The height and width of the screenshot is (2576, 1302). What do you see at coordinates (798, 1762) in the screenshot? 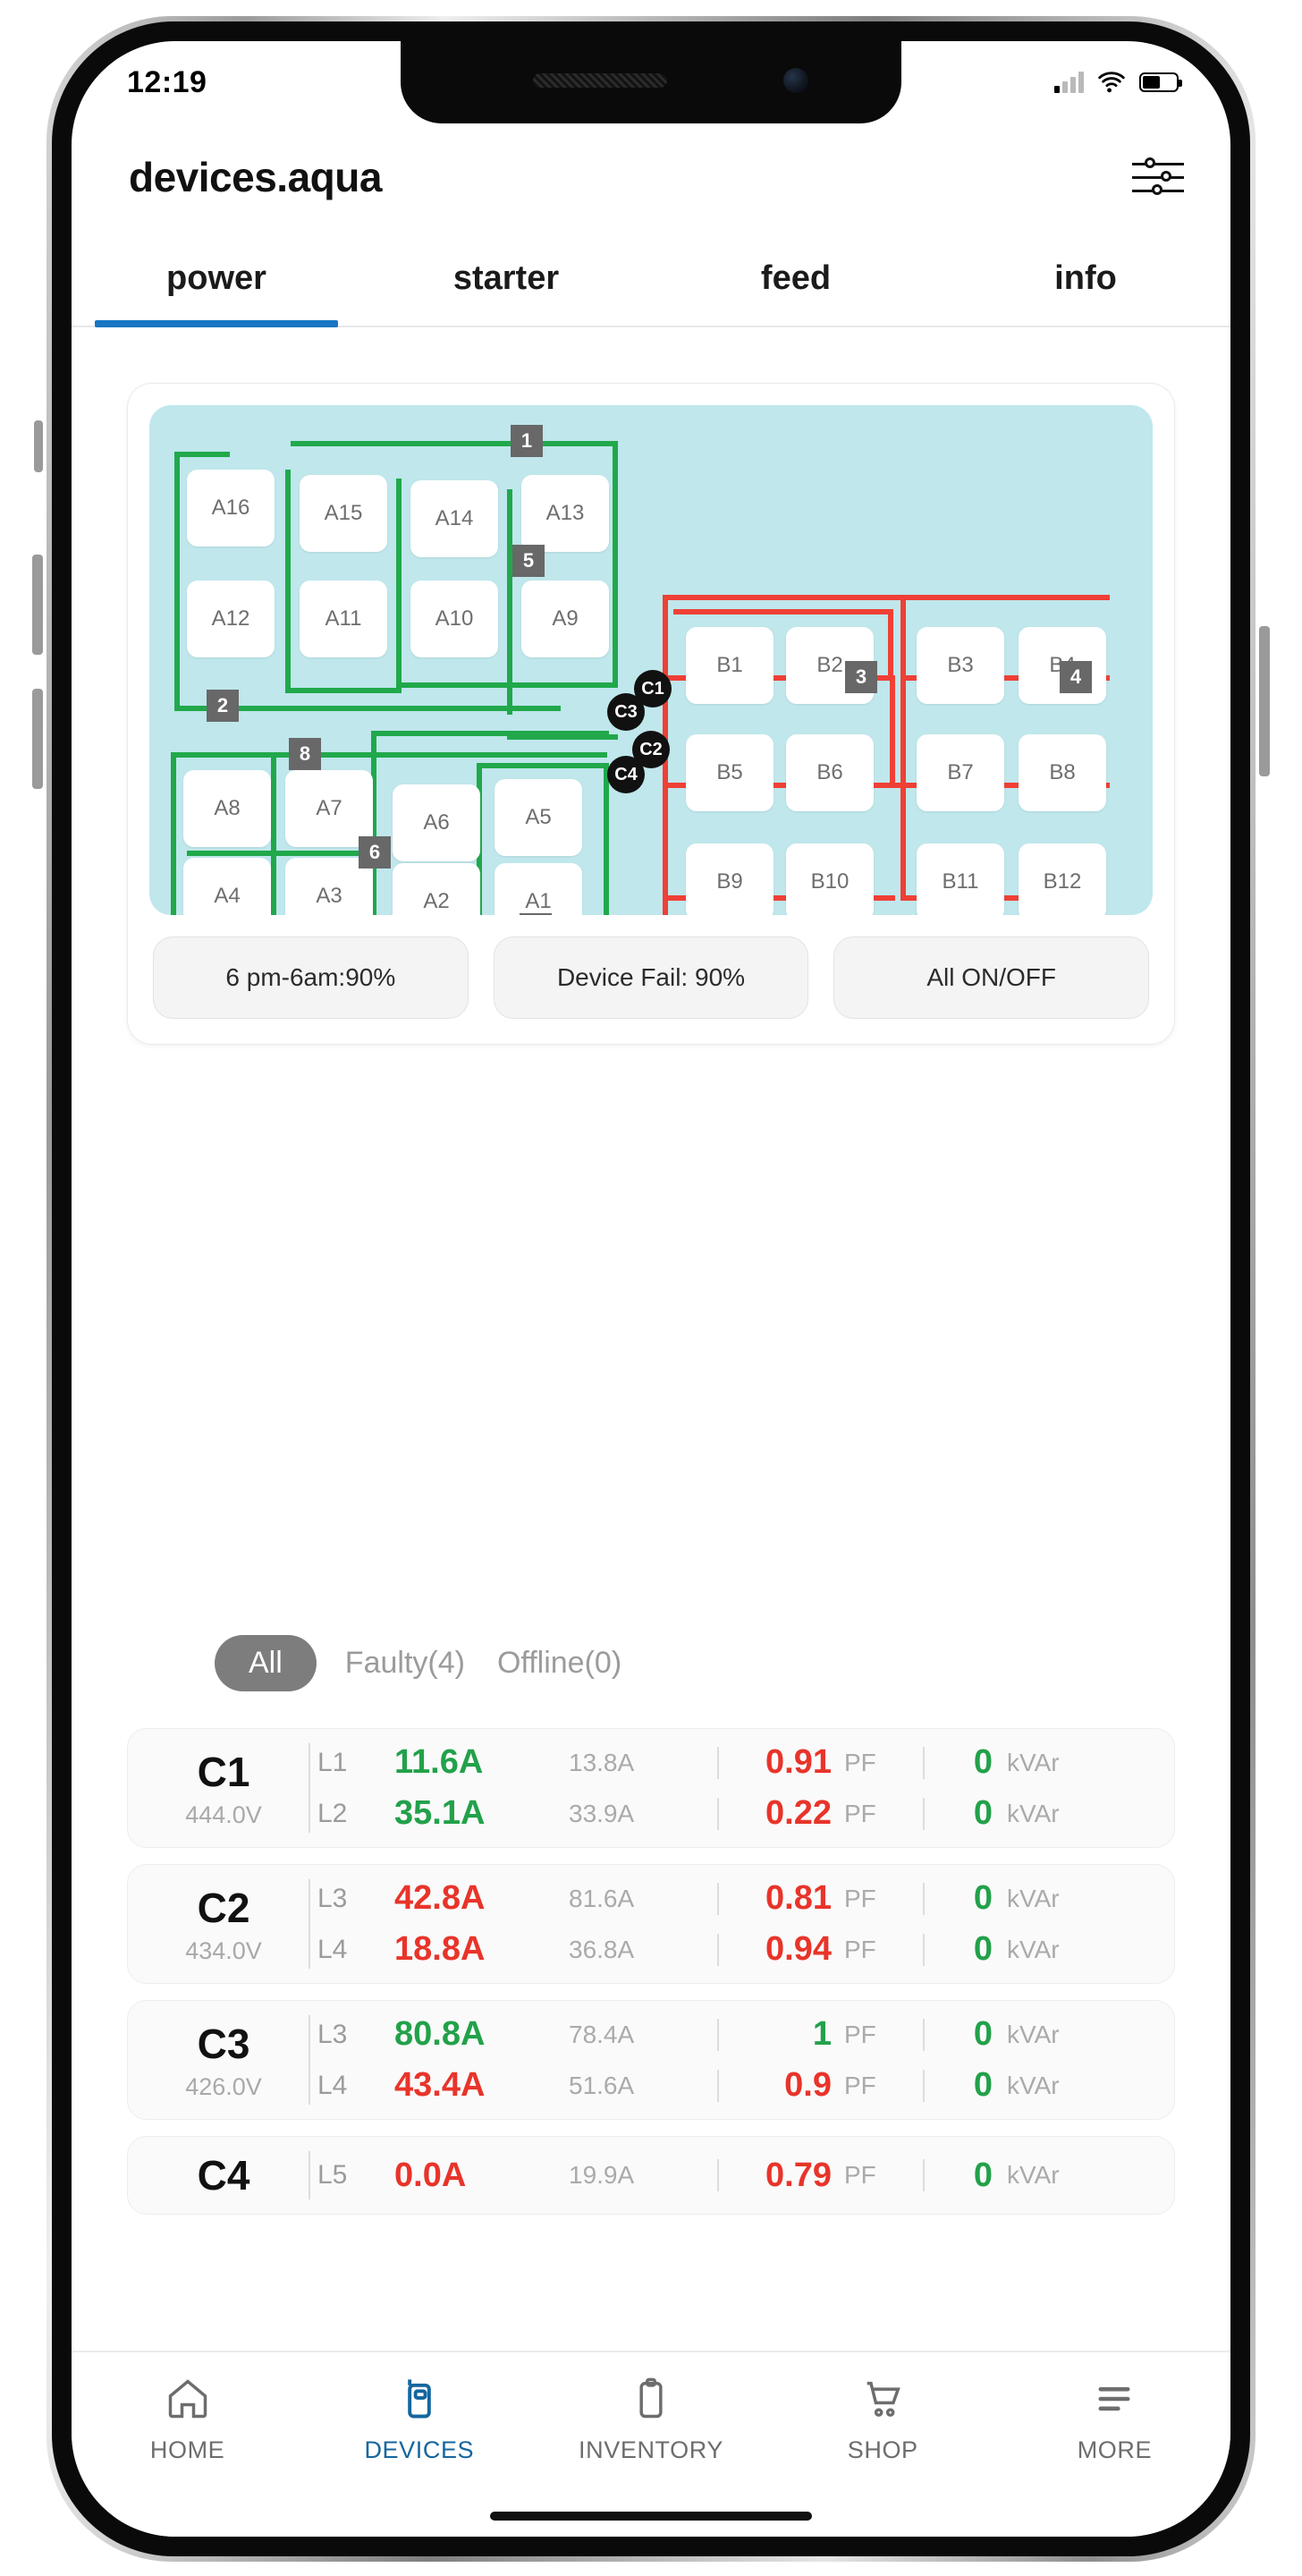
I see `power-factor: 0.91` at bounding box center [798, 1762].